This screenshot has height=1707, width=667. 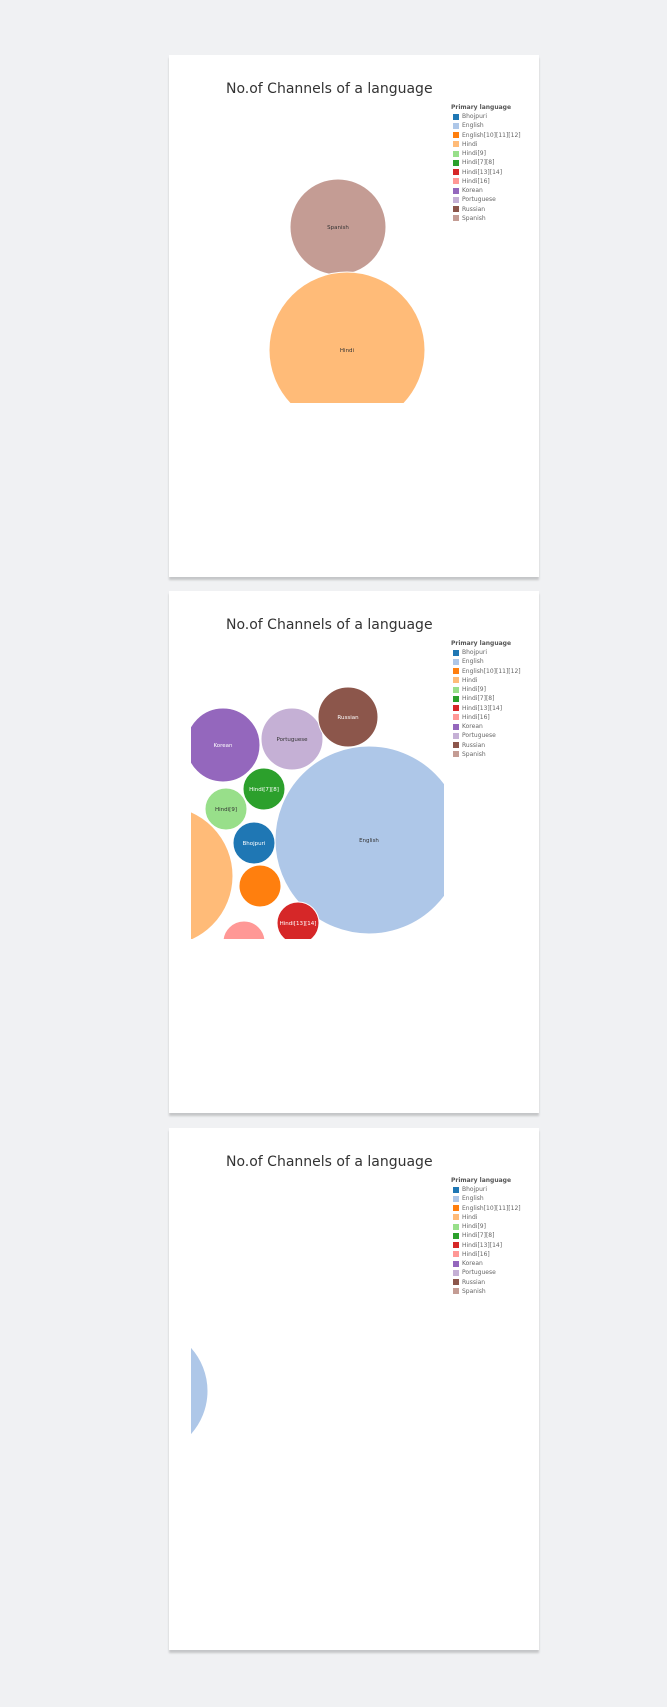 What do you see at coordinates (470, 144) in the screenshot?
I see `legend-label: Hindi` at bounding box center [470, 144].